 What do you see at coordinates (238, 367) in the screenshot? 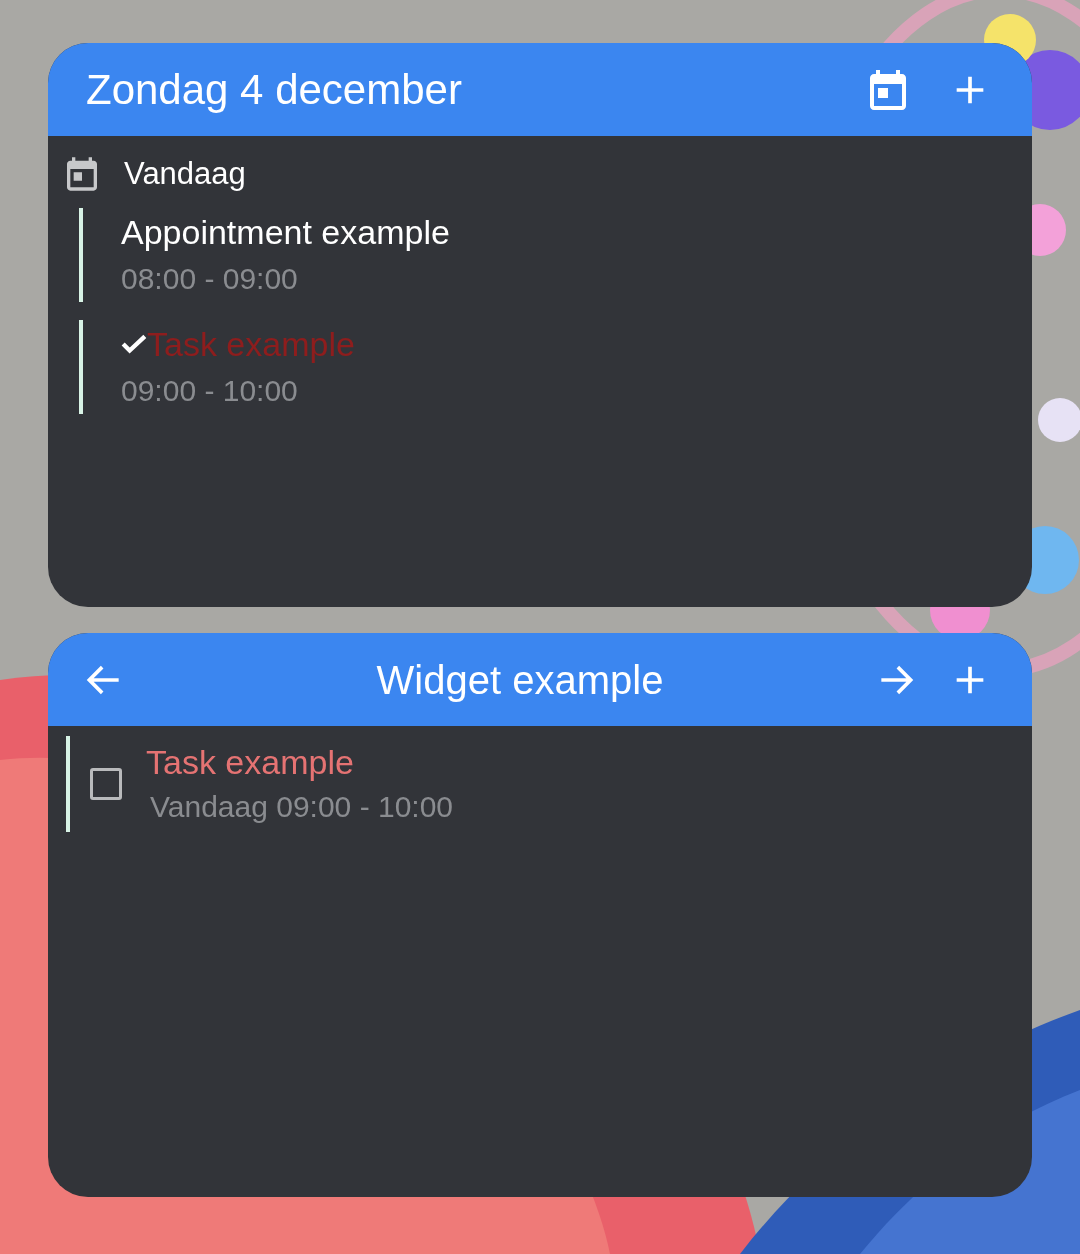
I see `event-item: Task example 09:00 - 10:00` at bounding box center [238, 367].